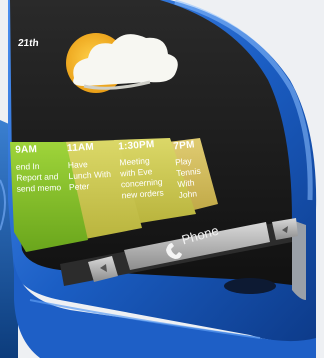  Describe the element at coordinates (28, 43) in the screenshot. I see `date-label: 21th` at that location.